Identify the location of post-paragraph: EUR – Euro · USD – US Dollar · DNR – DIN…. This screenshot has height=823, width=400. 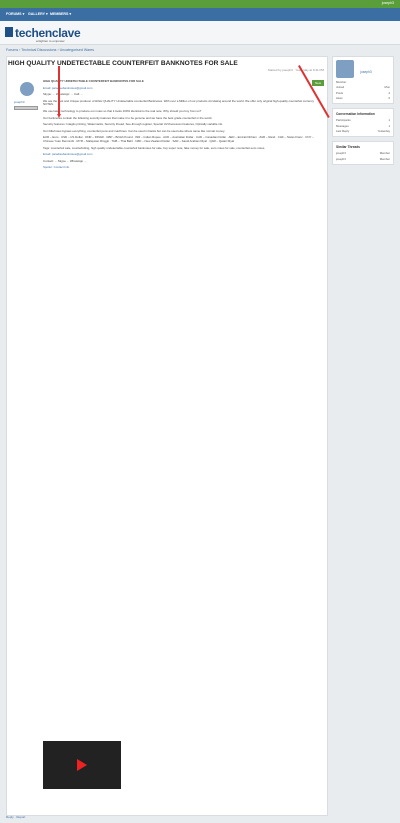
(178, 139).